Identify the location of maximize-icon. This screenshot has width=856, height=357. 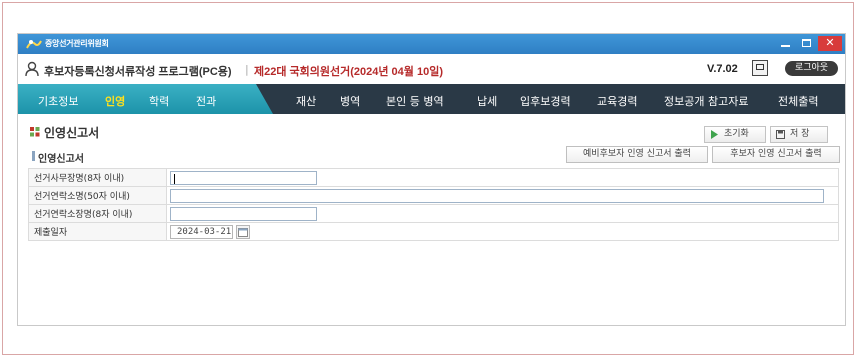
(806, 43).